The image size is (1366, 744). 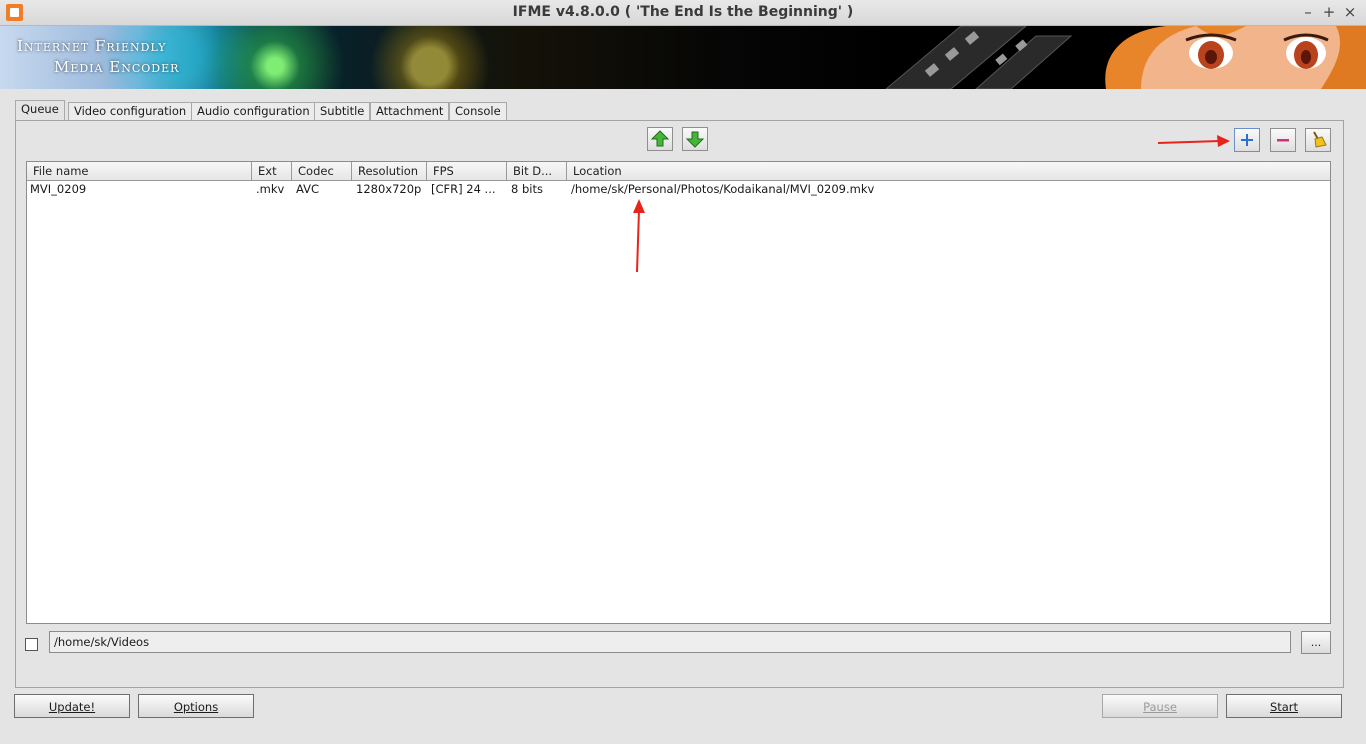 I want to click on minimize-icon: –, so click(x=1308, y=12).